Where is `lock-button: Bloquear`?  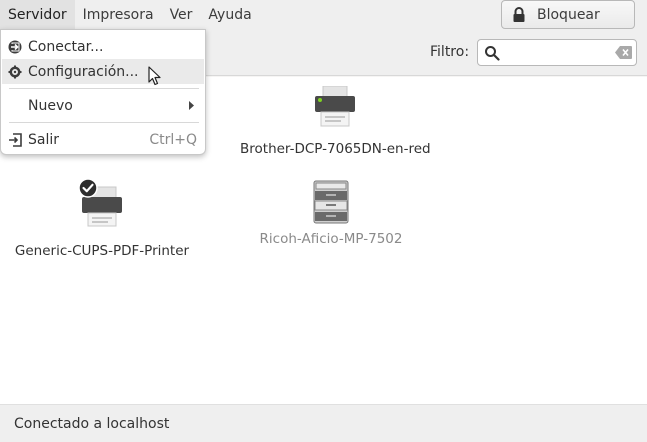
lock-button: Bloquear is located at coordinates (568, 14).